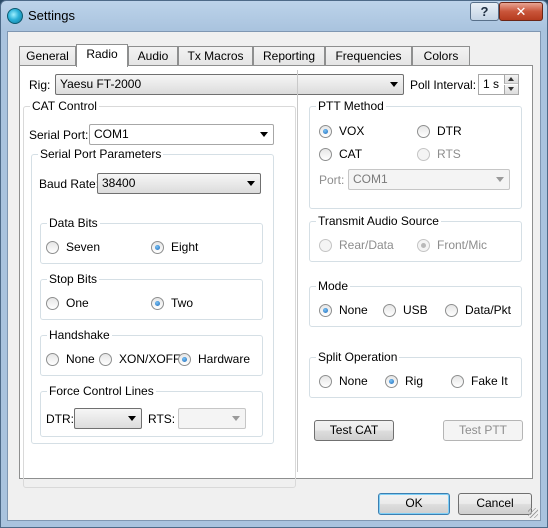 The width and height of the screenshot is (548, 528). Describe the element at coordinates (182, 303) in the screenshot. I see `stop-bits-two-label: Two` at that location.